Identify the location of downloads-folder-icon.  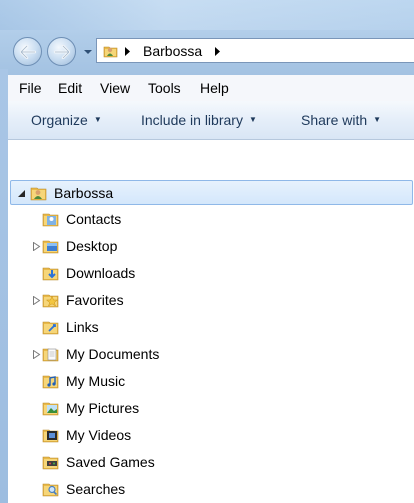
(50, 274).